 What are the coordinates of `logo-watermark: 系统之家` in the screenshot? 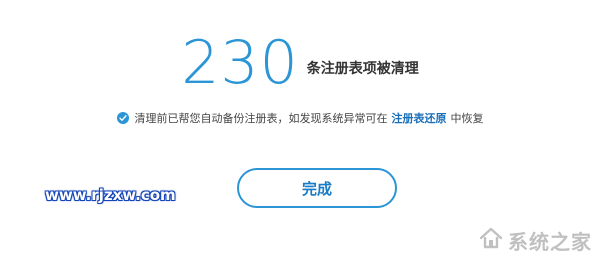 It's located at (535, 240).